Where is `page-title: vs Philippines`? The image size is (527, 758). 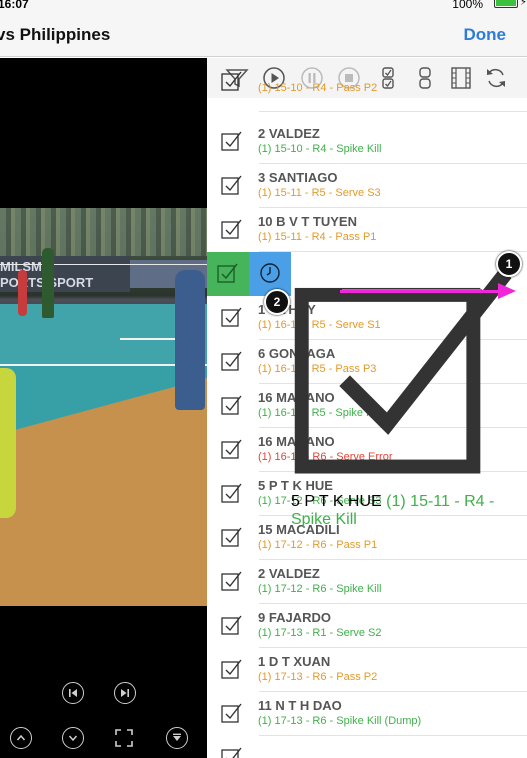 page-title: vs Philippines is located at coordinates (55, 34).